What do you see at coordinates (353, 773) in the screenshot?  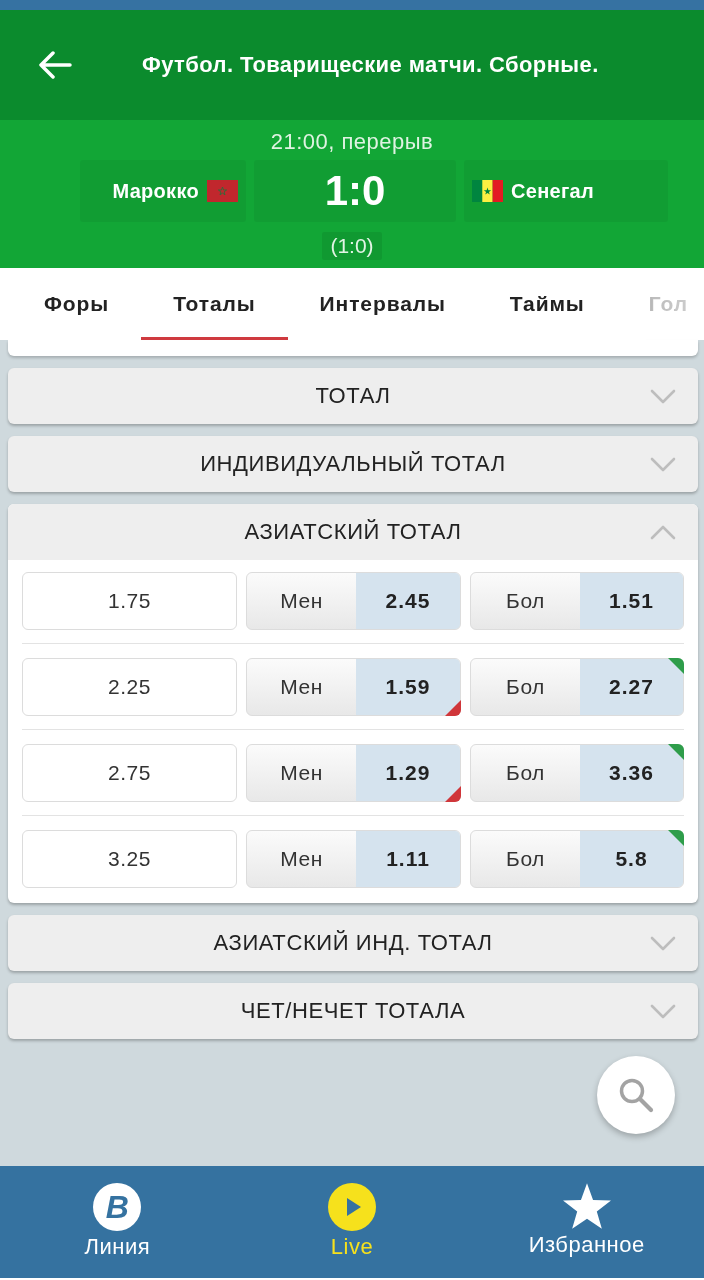 I see `odds-button: Мен 1.29` at bounding box center [353, 773].